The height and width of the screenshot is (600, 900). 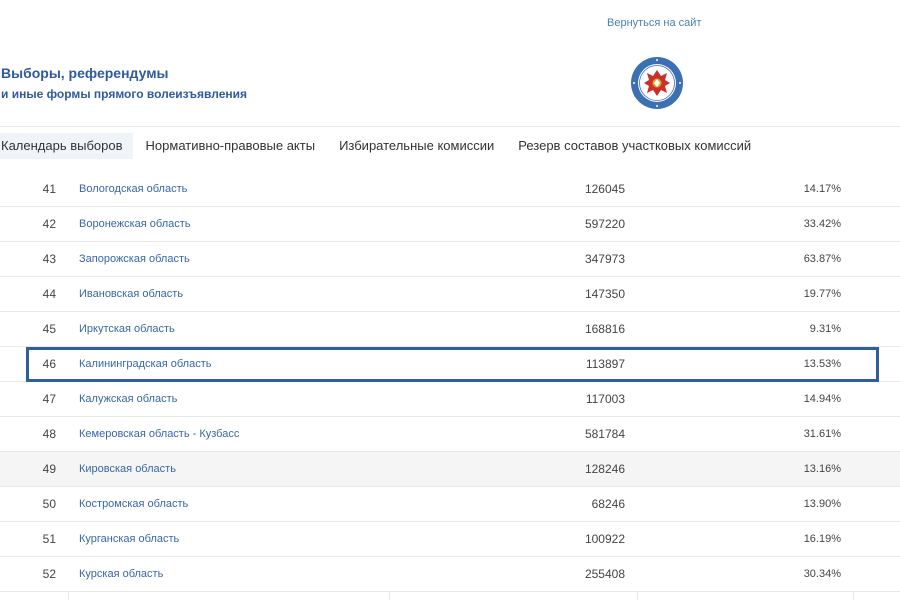 What do you see at coordinates (604, 469) in the screenshot?
I see `votes-count: 128246` at bounding box center [604, 469].